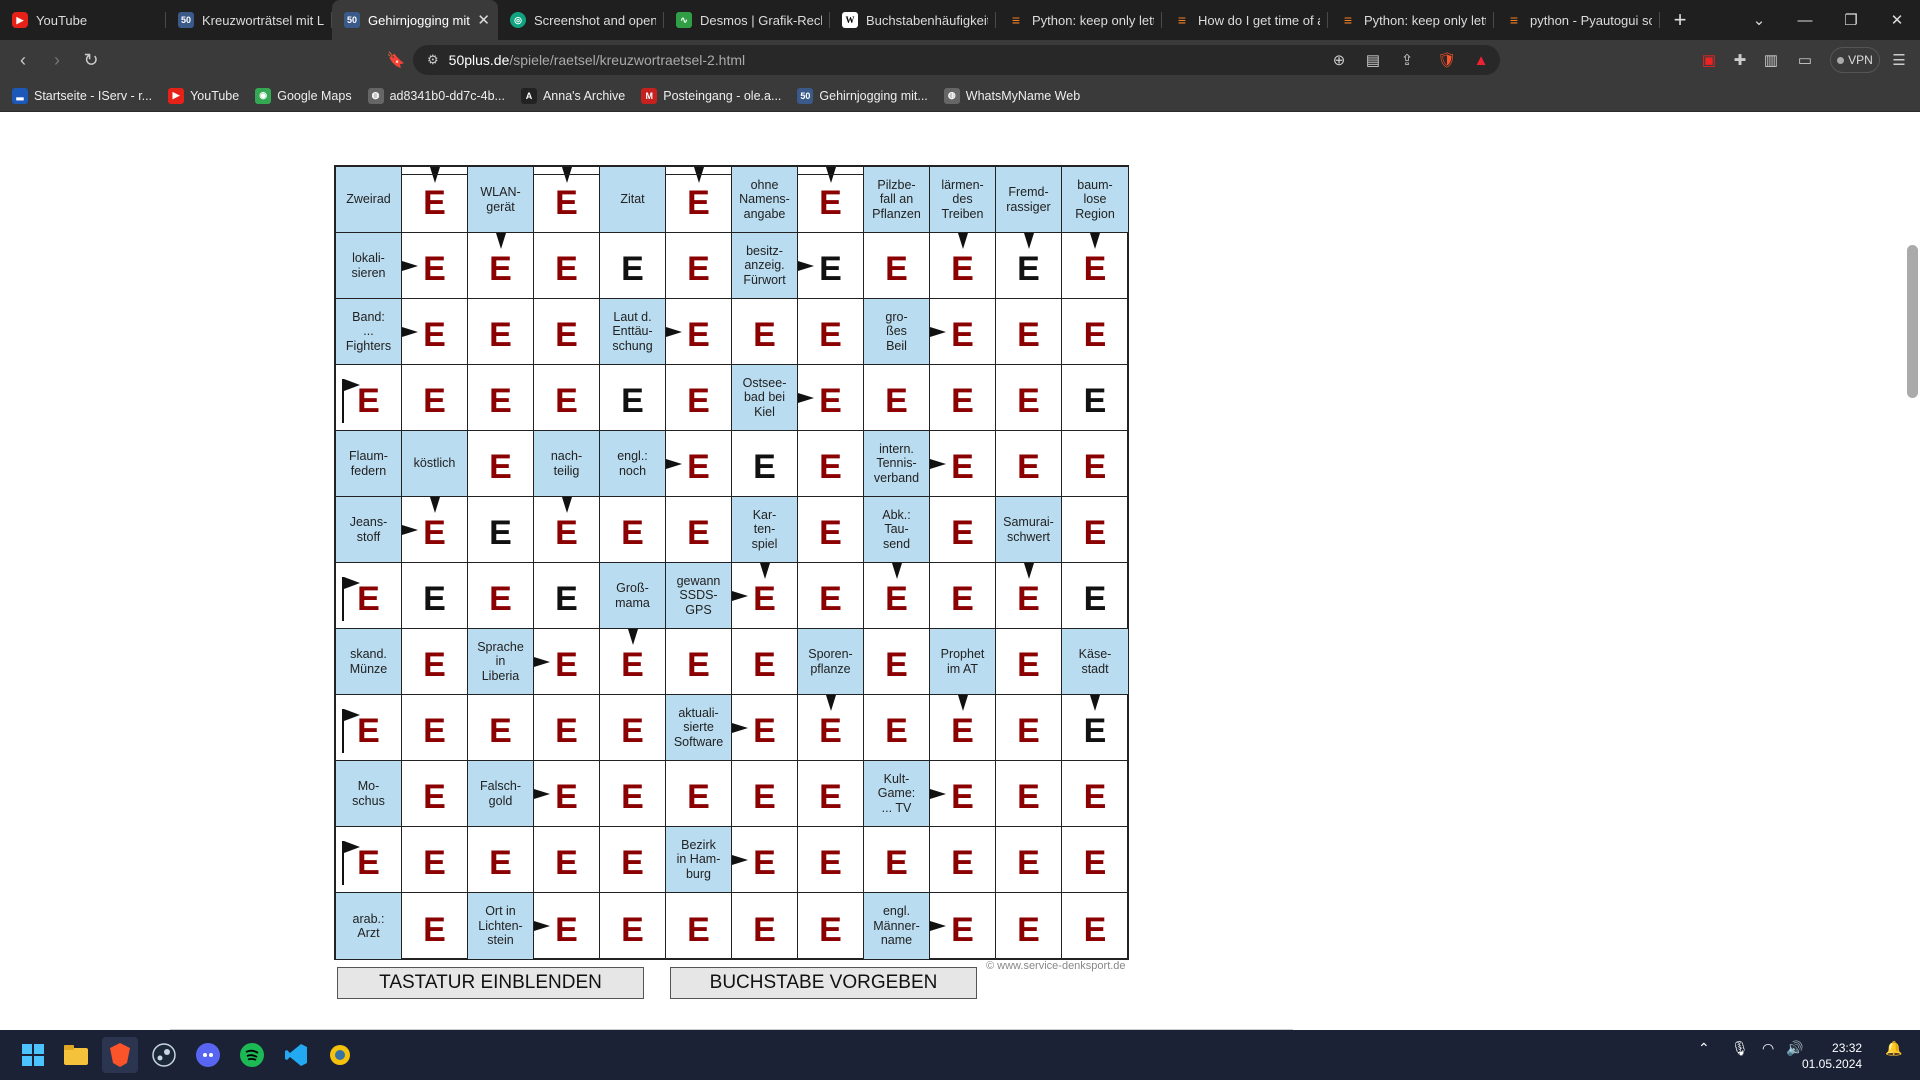 Image resolution: width=1920 pixels, height=1080 pixels. I want to click on brave-shields-icon: 🛡, so click(1447, 60).